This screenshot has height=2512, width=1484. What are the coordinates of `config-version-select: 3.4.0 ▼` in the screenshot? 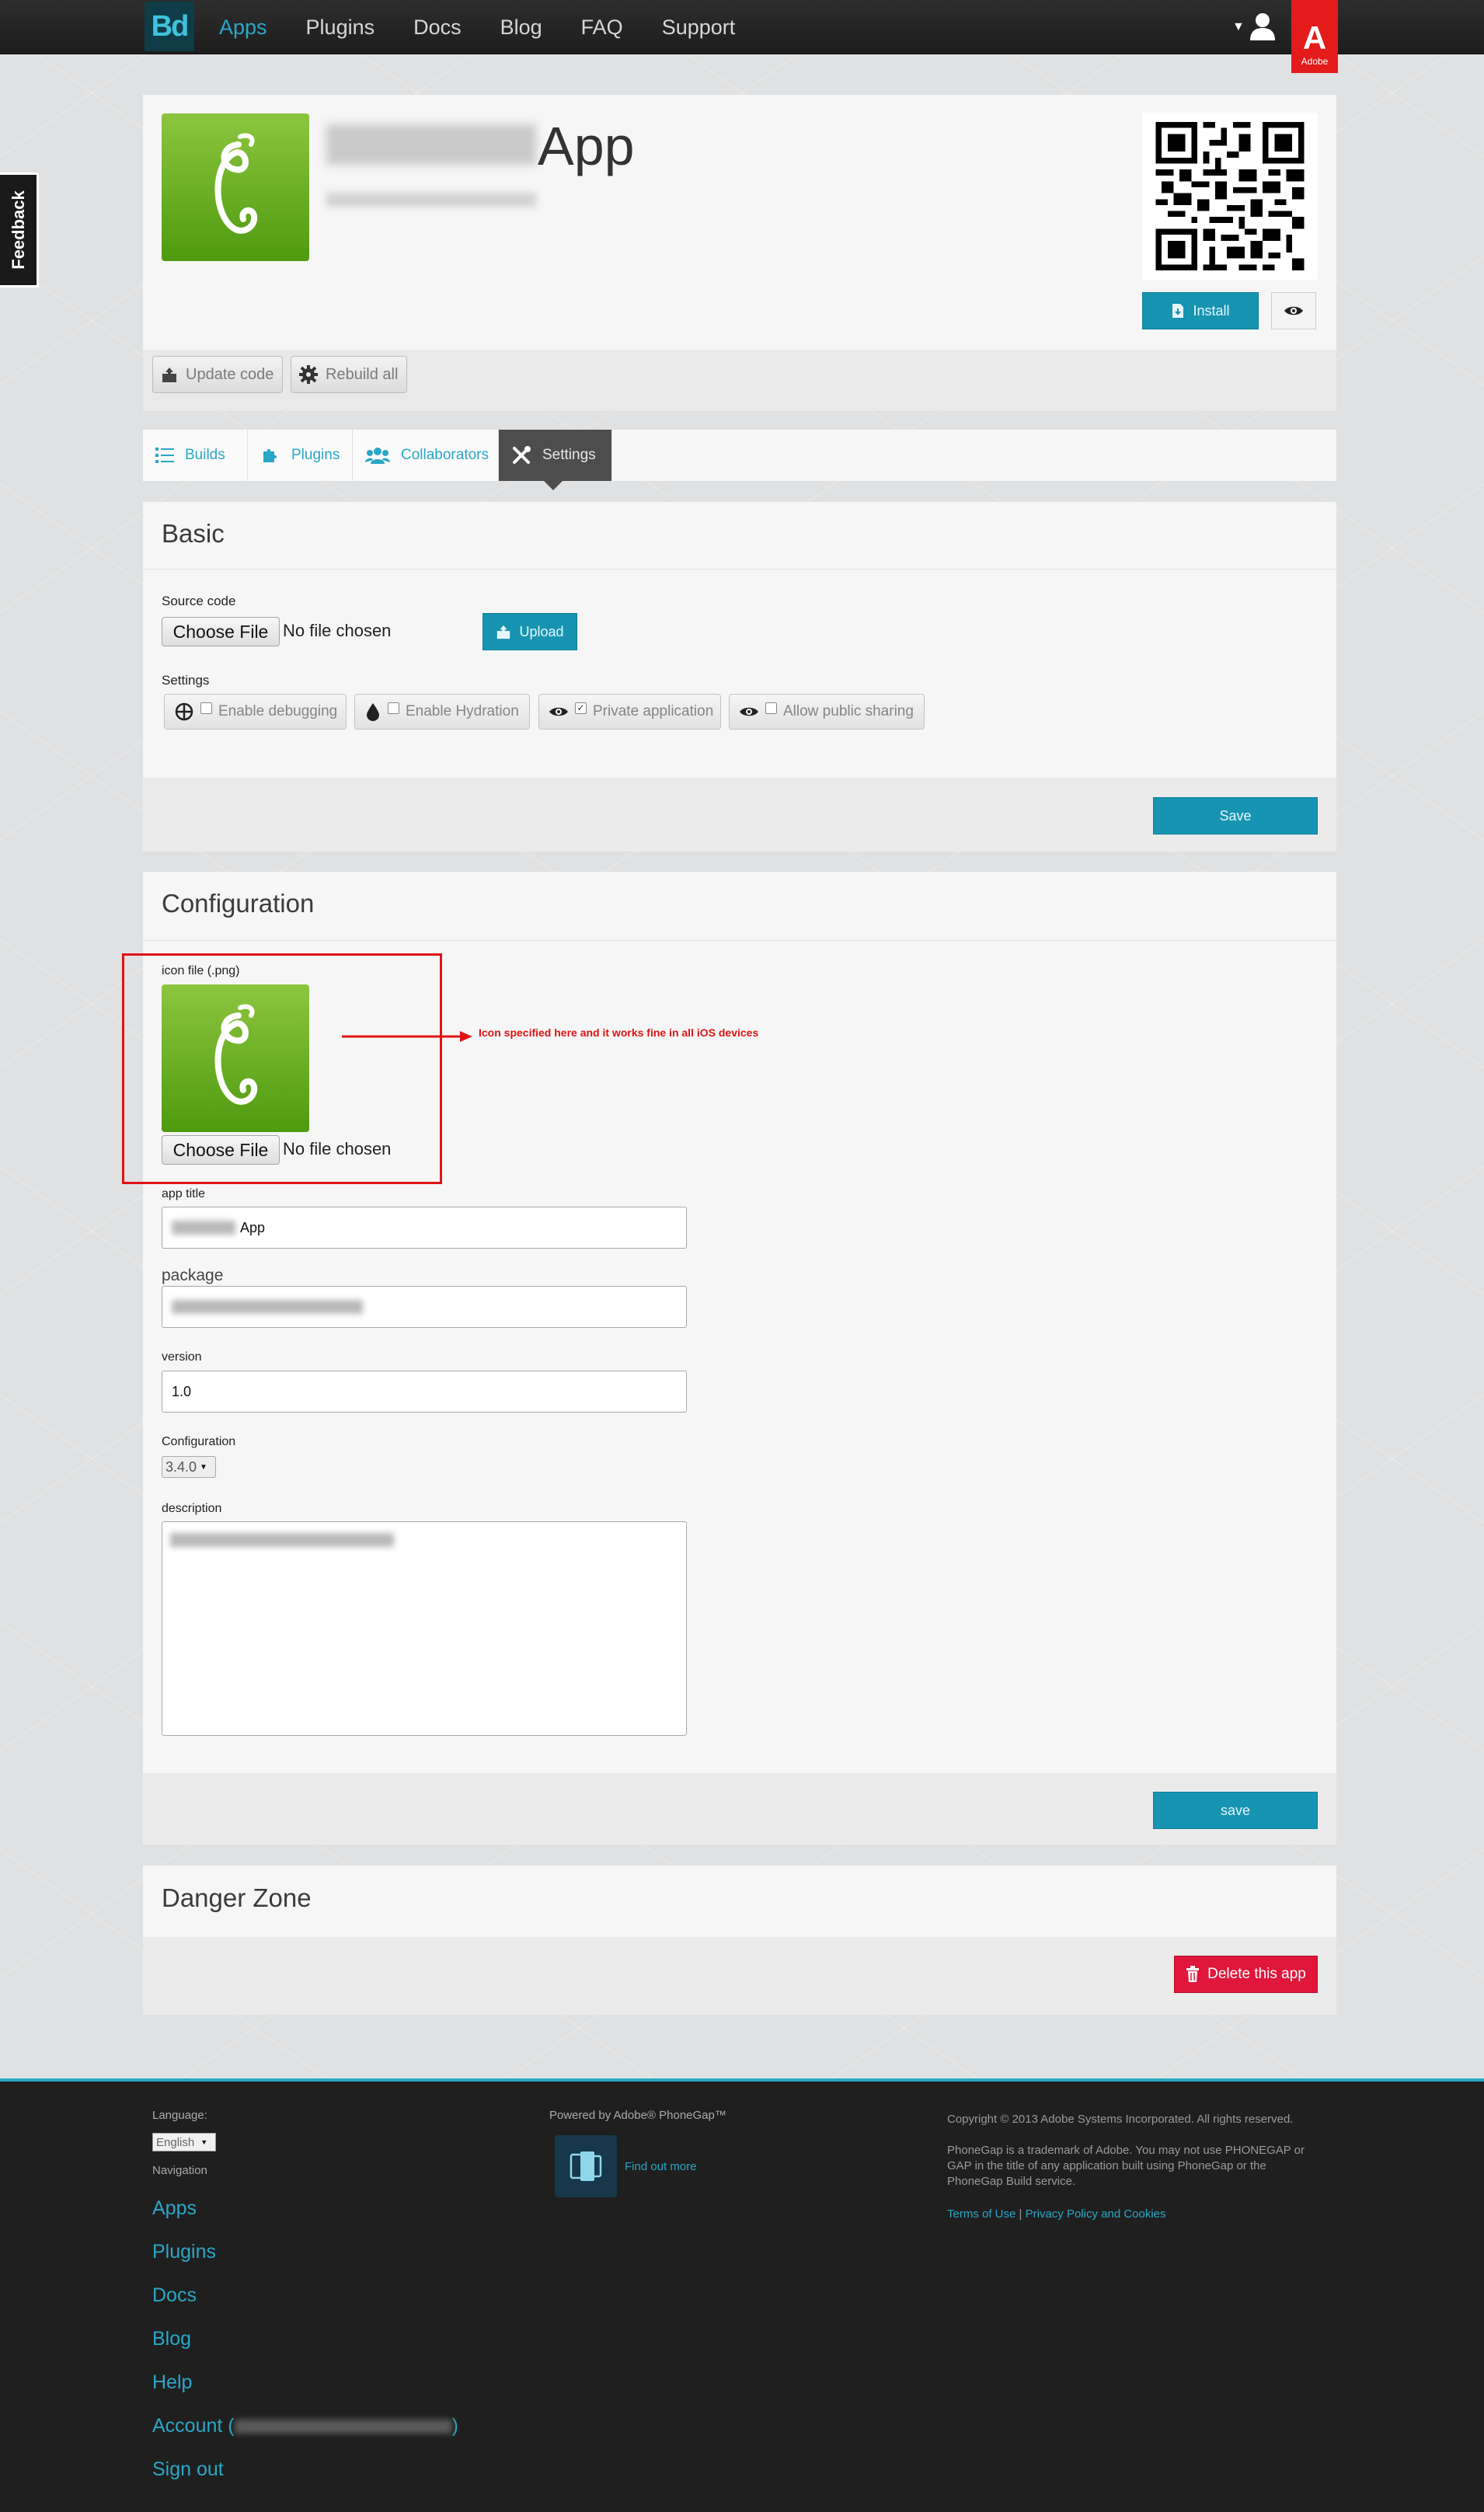 It's located at (189, 1467).